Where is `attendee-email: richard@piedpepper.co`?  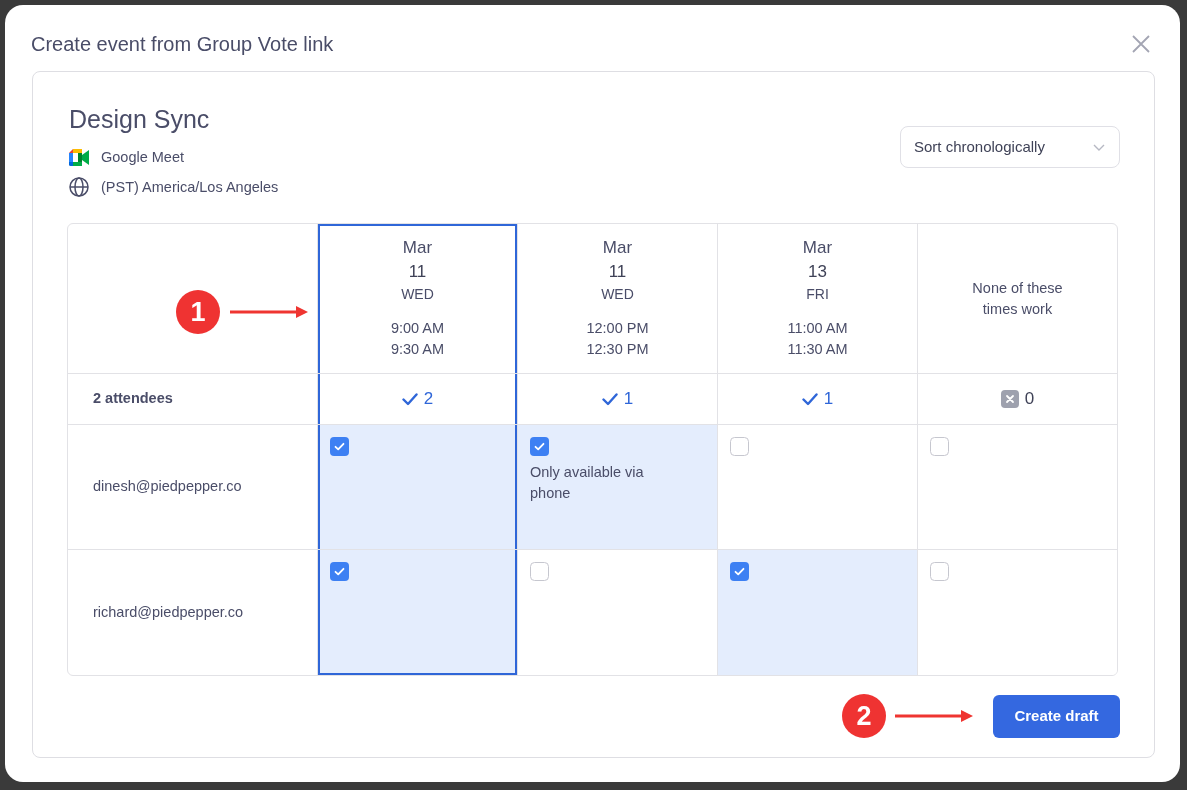
attendee-email: richard@piedpepper.co is located at coordinates (168, 612).